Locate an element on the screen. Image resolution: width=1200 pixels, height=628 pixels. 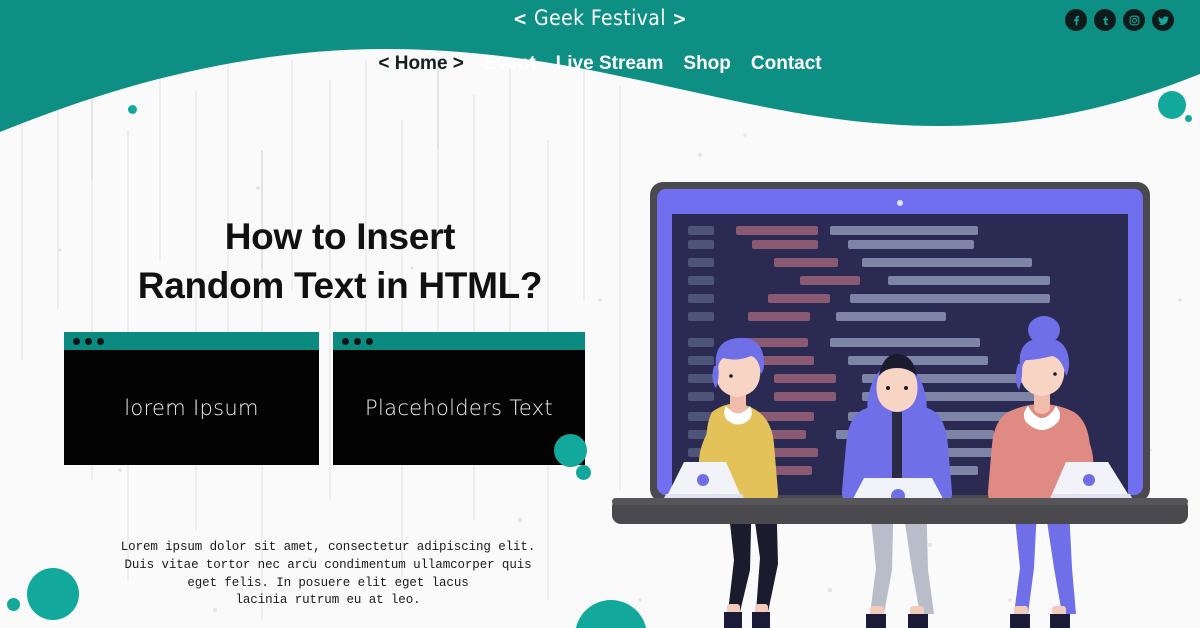
headline-line-2: Random Text in HTML? is located at coordinates (340, 285).